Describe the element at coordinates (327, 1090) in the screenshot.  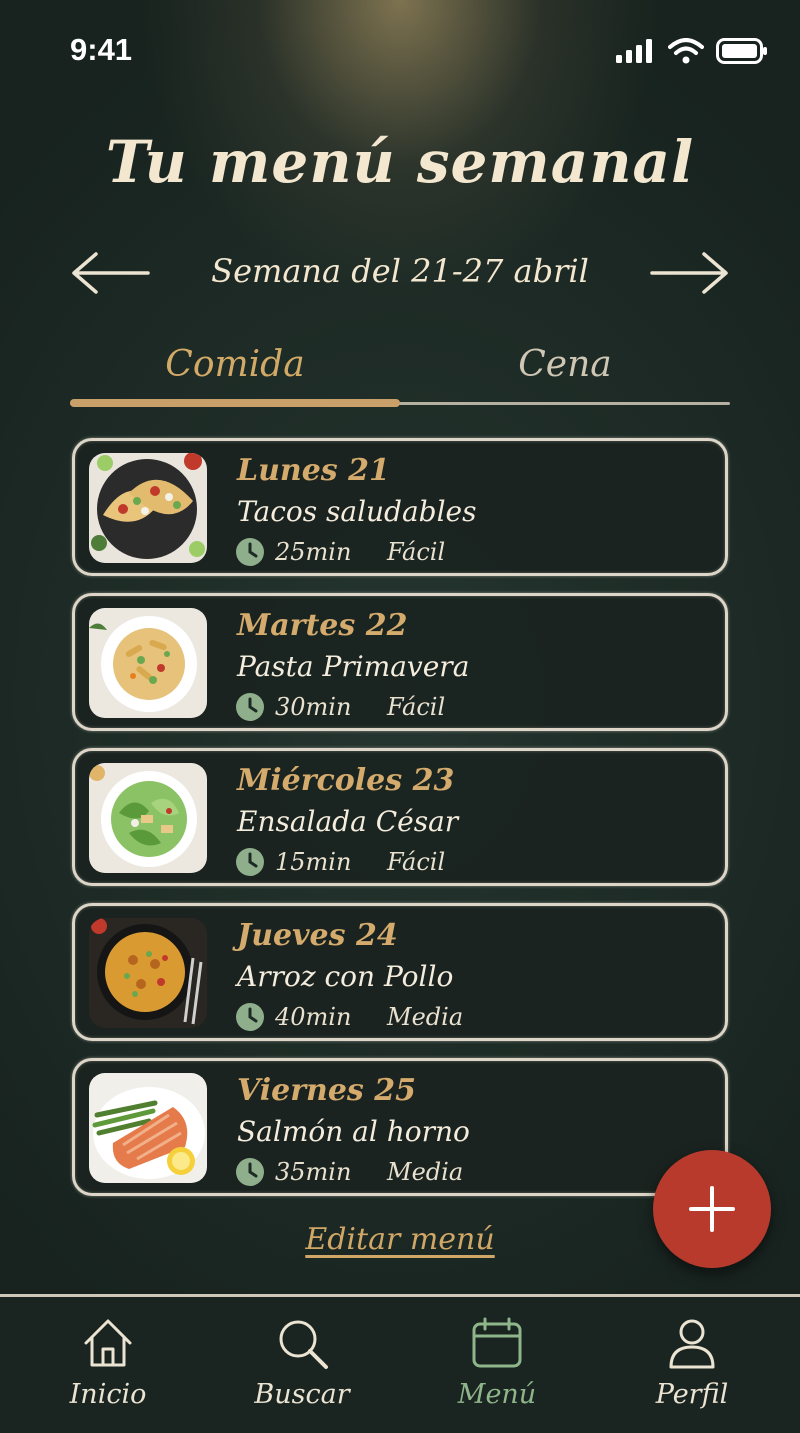
I see `card-day: Viernes 25` at that location.